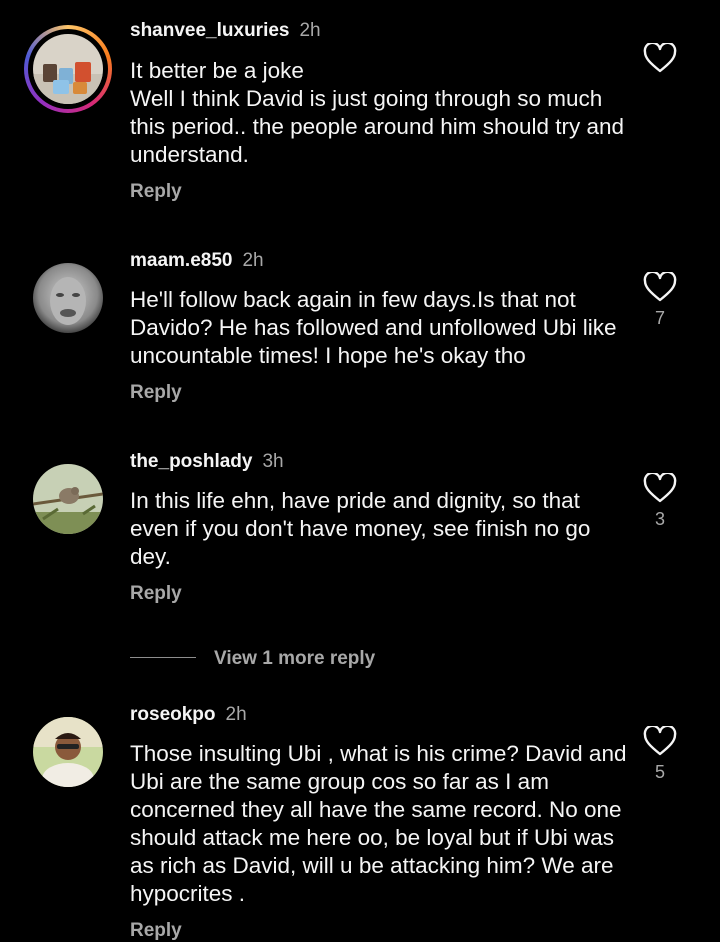  Describe the element at coordinates (163, 657) in the screenshot. I see `replies-divider` at that location.